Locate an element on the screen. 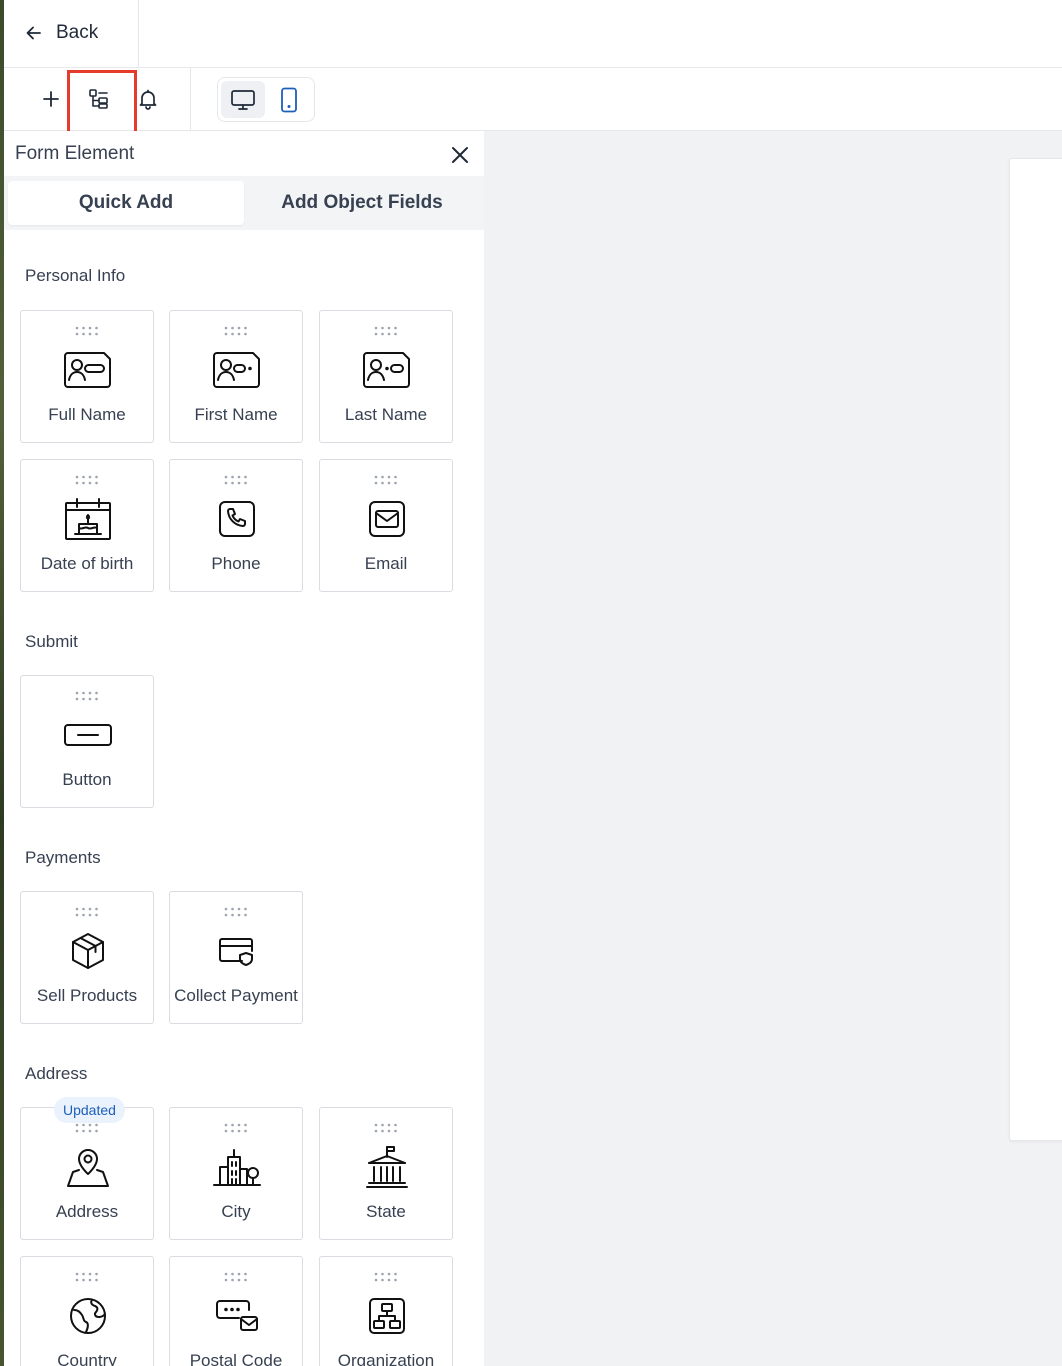  card-shield-icon is located at coordinates (237, 951).